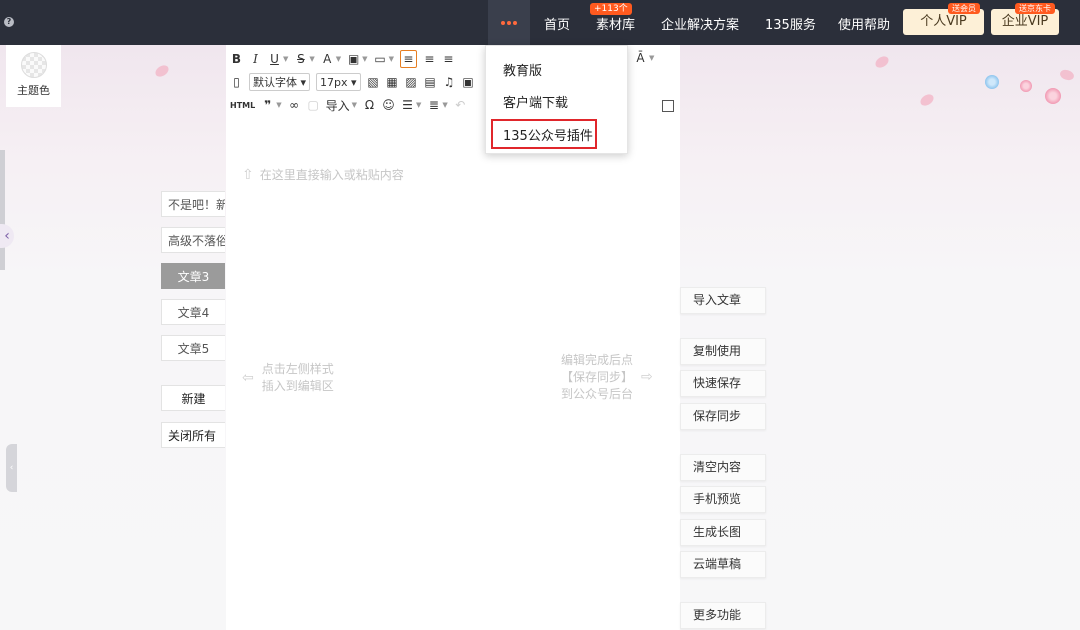  I want to click on document-icon: ▯, so click(236, 82).